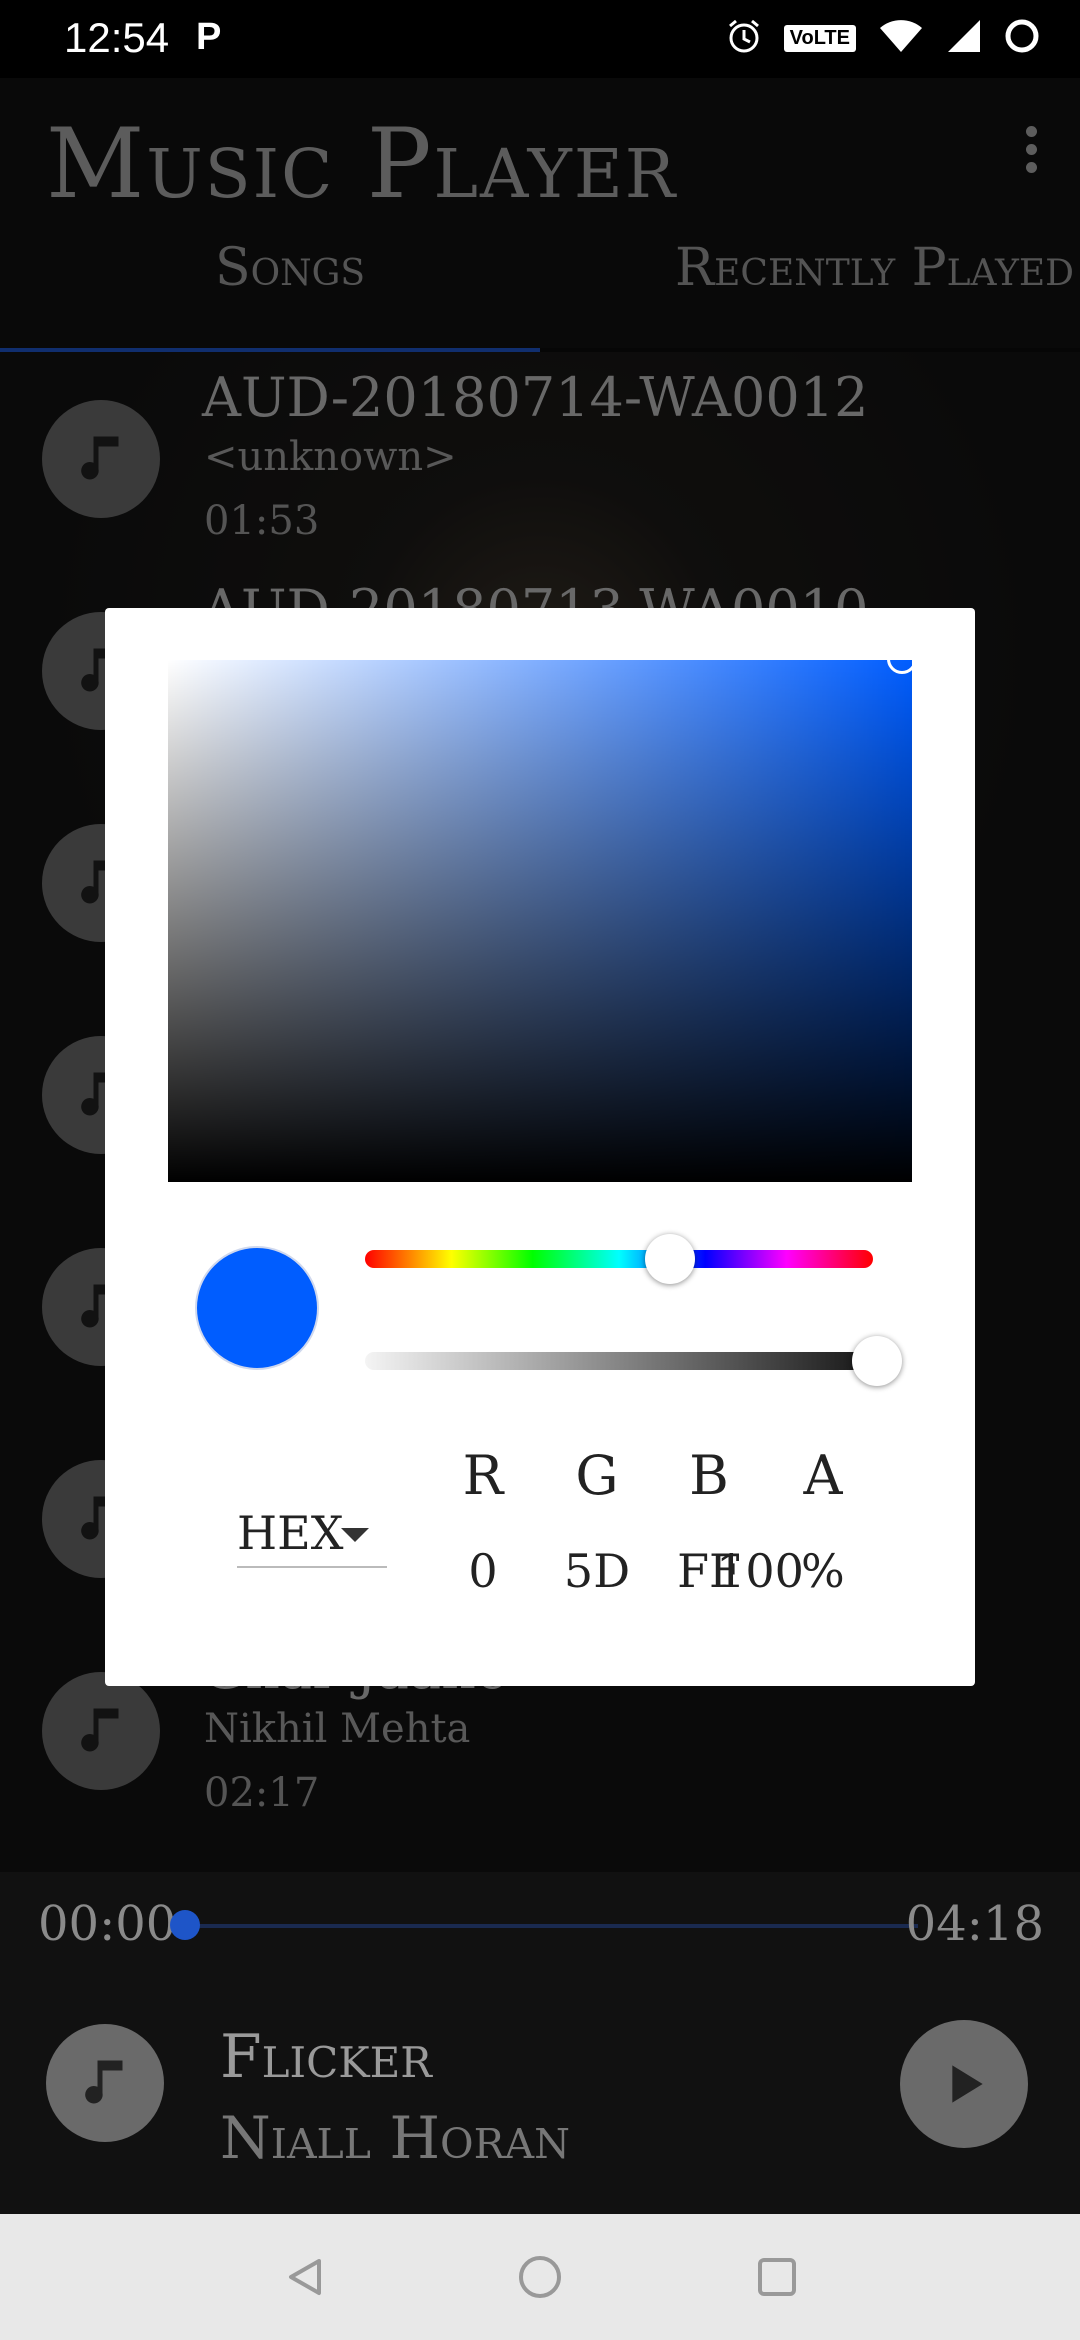 This screenshot has width=1080, height=2340. What do you see at coordinates (551, 1926) in the screenshot?
I see `seek-bar` at bounding box center [551, 1926].